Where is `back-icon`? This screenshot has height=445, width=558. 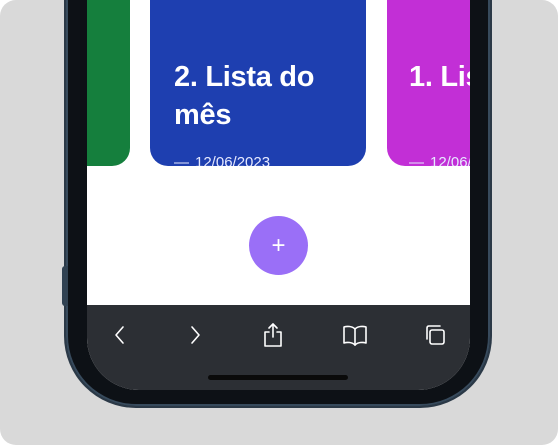
back-icon is located at coordinates (119, 335).